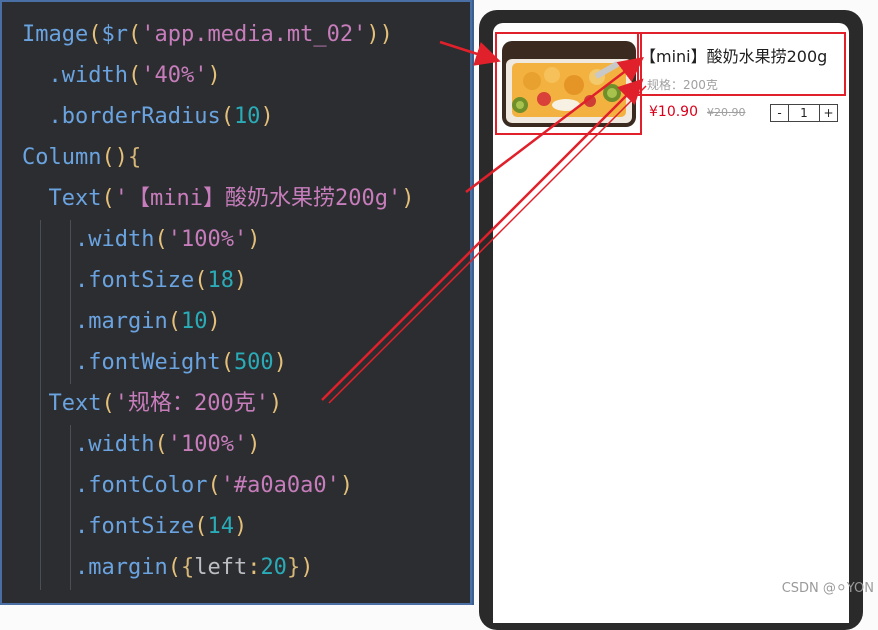 This screenshot has width=878, height=630. What do you see at coordinates (827, 588) in the screenshot?
I see `watermark: CSDN @⚪YON` at bounding box center [827, 588].